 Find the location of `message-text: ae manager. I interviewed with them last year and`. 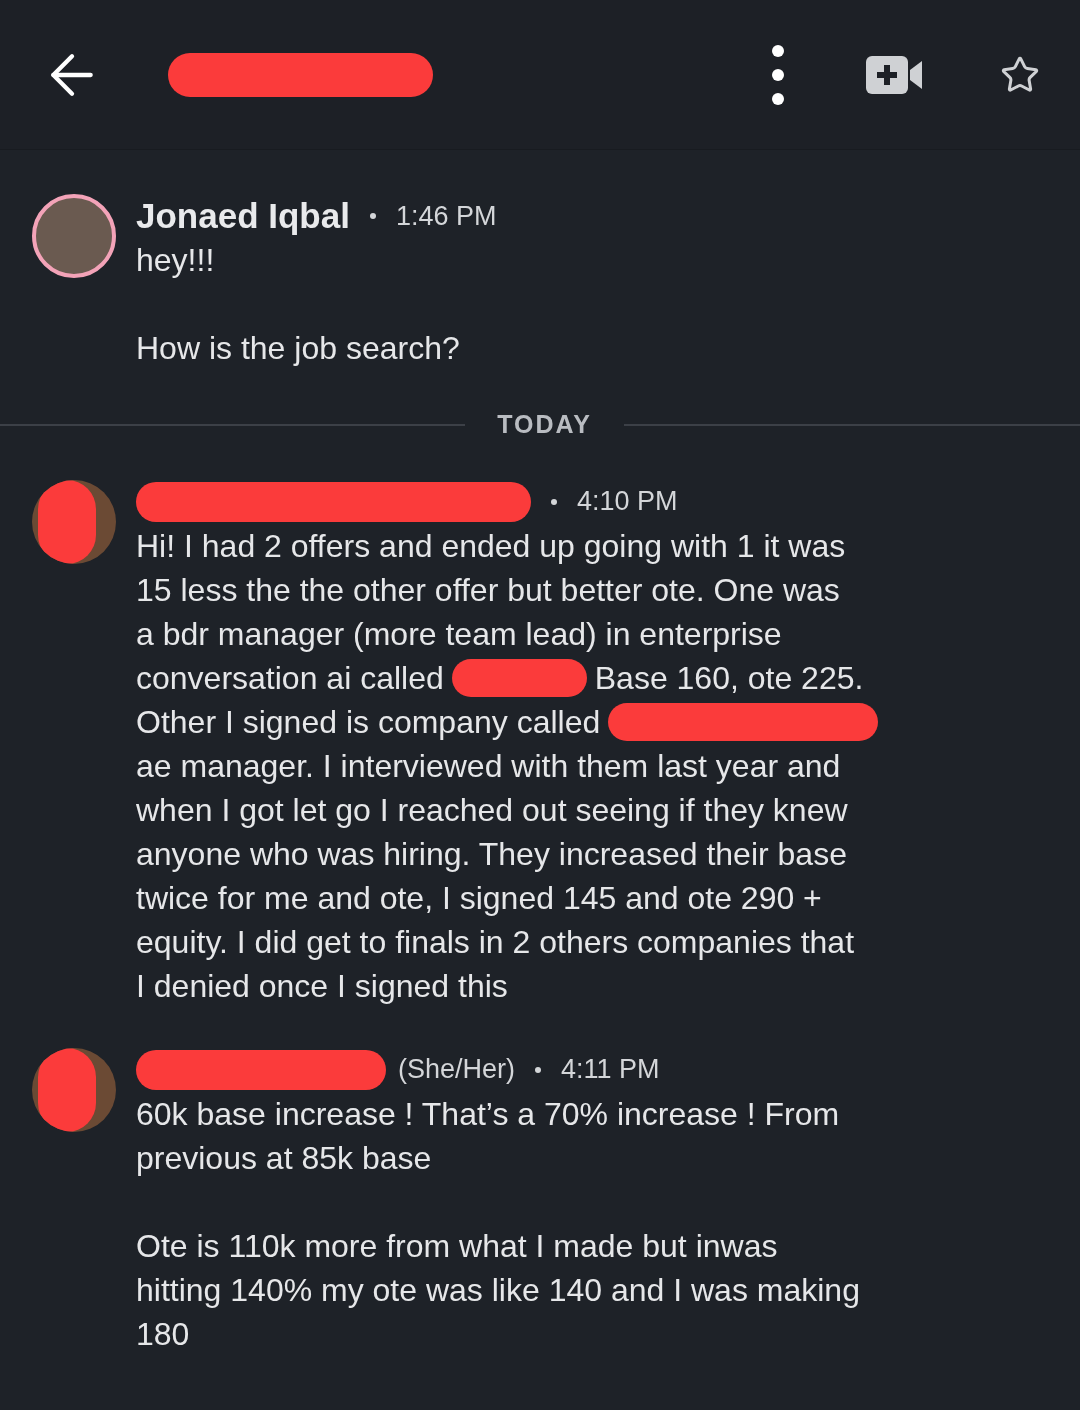

message-text: ae manager. I interviewed with them last year and is located at coordinates (488, 766).